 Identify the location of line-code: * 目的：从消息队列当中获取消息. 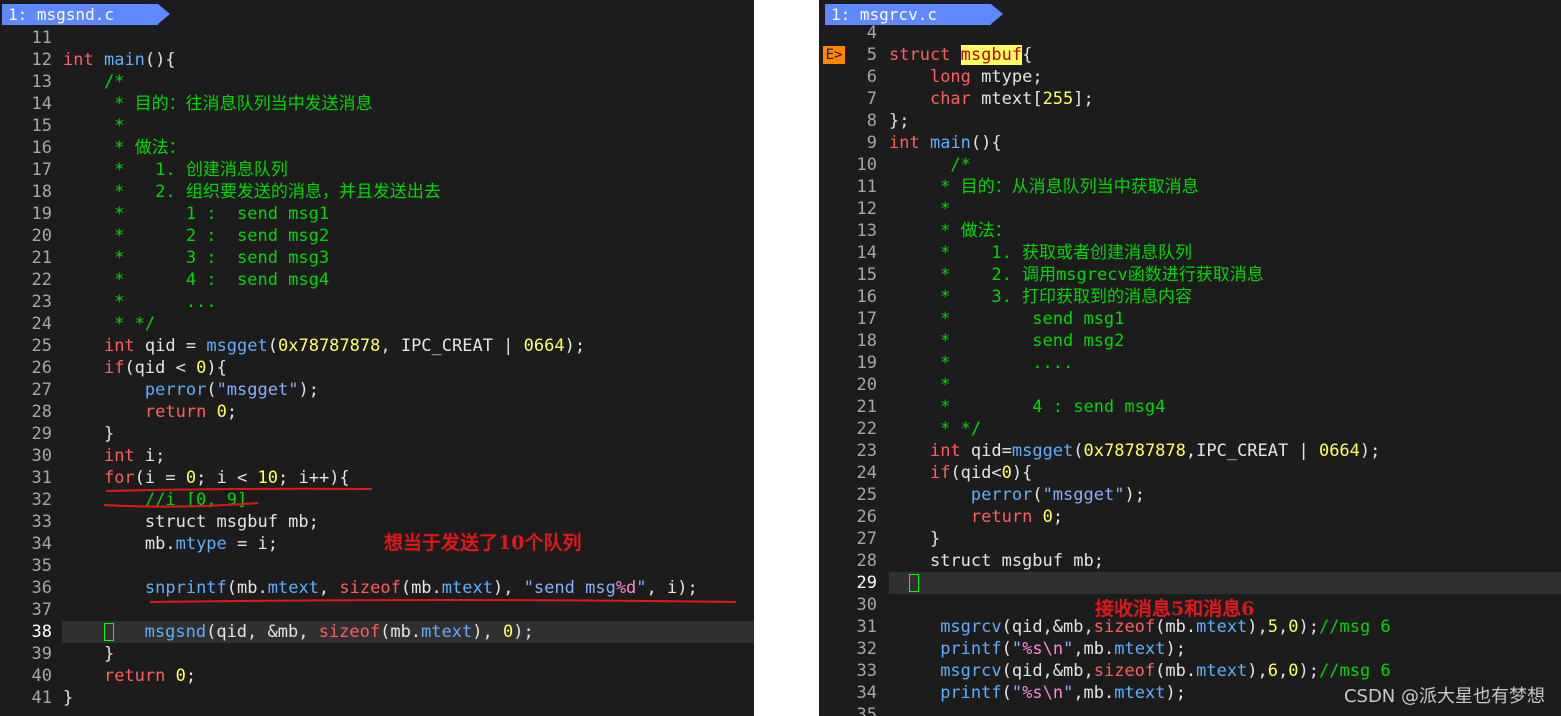
(1043, 187).